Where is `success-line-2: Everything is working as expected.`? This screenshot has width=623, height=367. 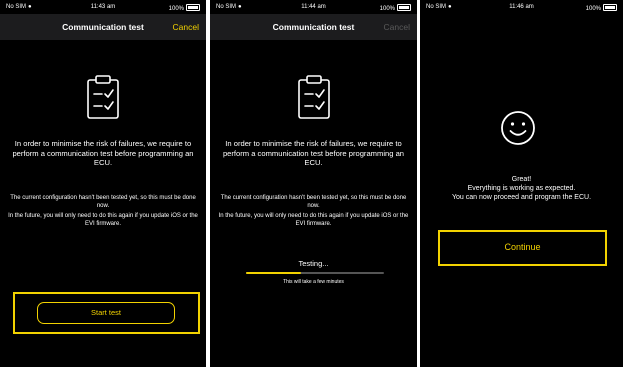
success-line-2: Everything is working as expected. is located at coordinates (521, 188).